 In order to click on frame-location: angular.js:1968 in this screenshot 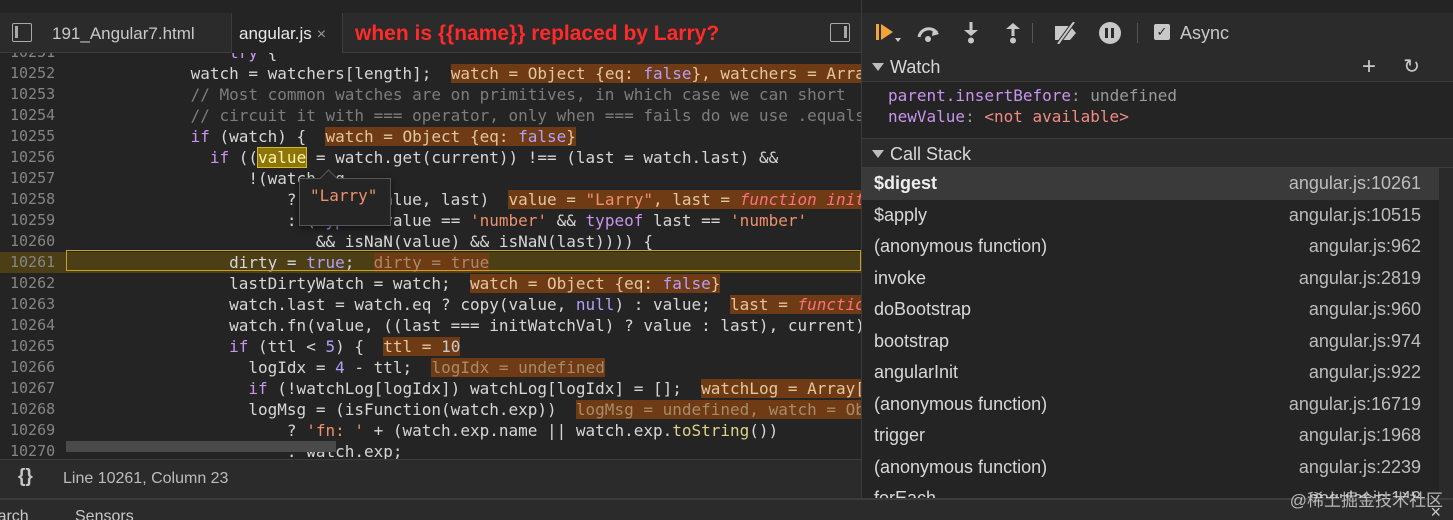, I will do `click(1359, 435)`.